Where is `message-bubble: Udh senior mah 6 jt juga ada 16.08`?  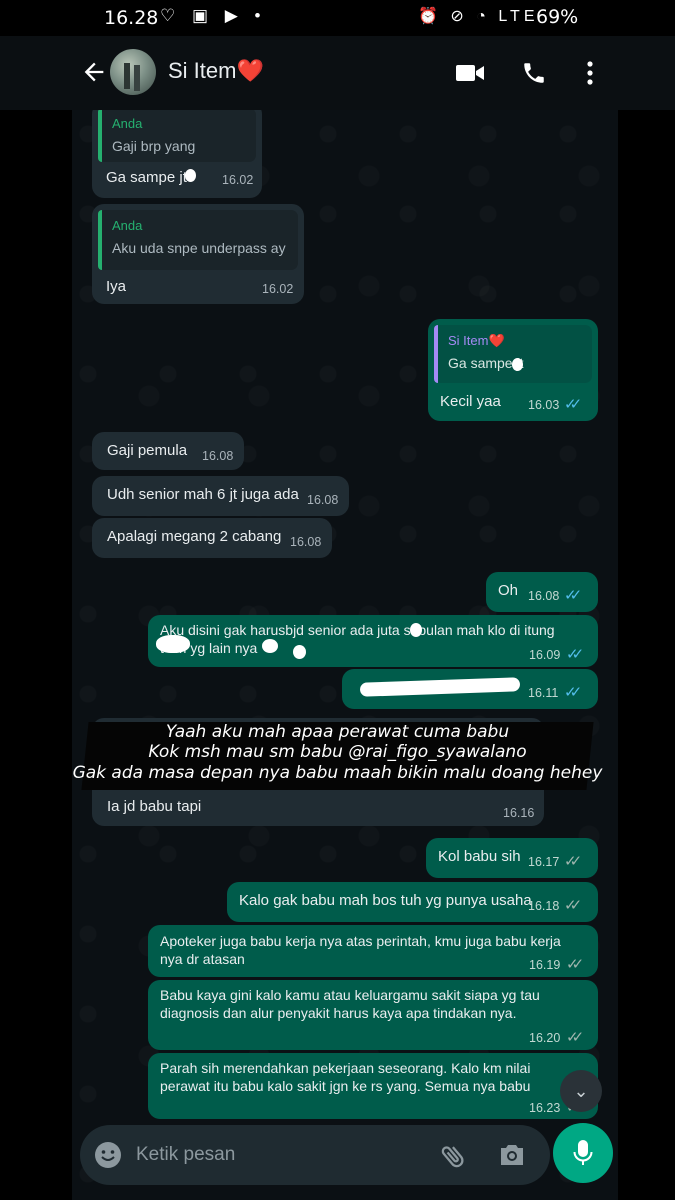
message-bubble: Udh senior mah 6 jt juga ada 16.08 is located at coordinates (220, 496).